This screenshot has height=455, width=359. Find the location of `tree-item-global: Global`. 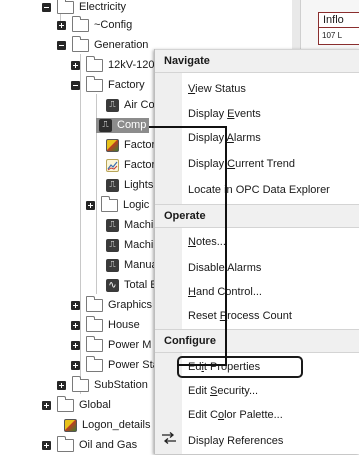

tree-item-global: Global is located at coordinates (76, 405).